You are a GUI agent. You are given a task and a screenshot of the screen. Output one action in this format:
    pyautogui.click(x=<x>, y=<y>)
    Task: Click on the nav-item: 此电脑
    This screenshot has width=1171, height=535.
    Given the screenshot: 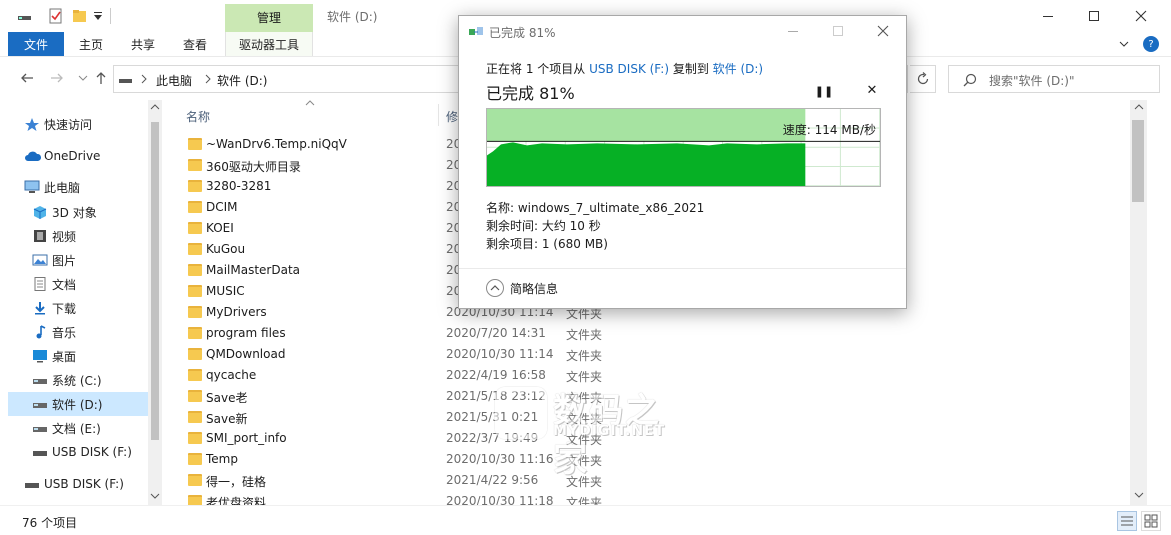 What is the action you would take?
    pyautogui.click(x=78, y=187)
    